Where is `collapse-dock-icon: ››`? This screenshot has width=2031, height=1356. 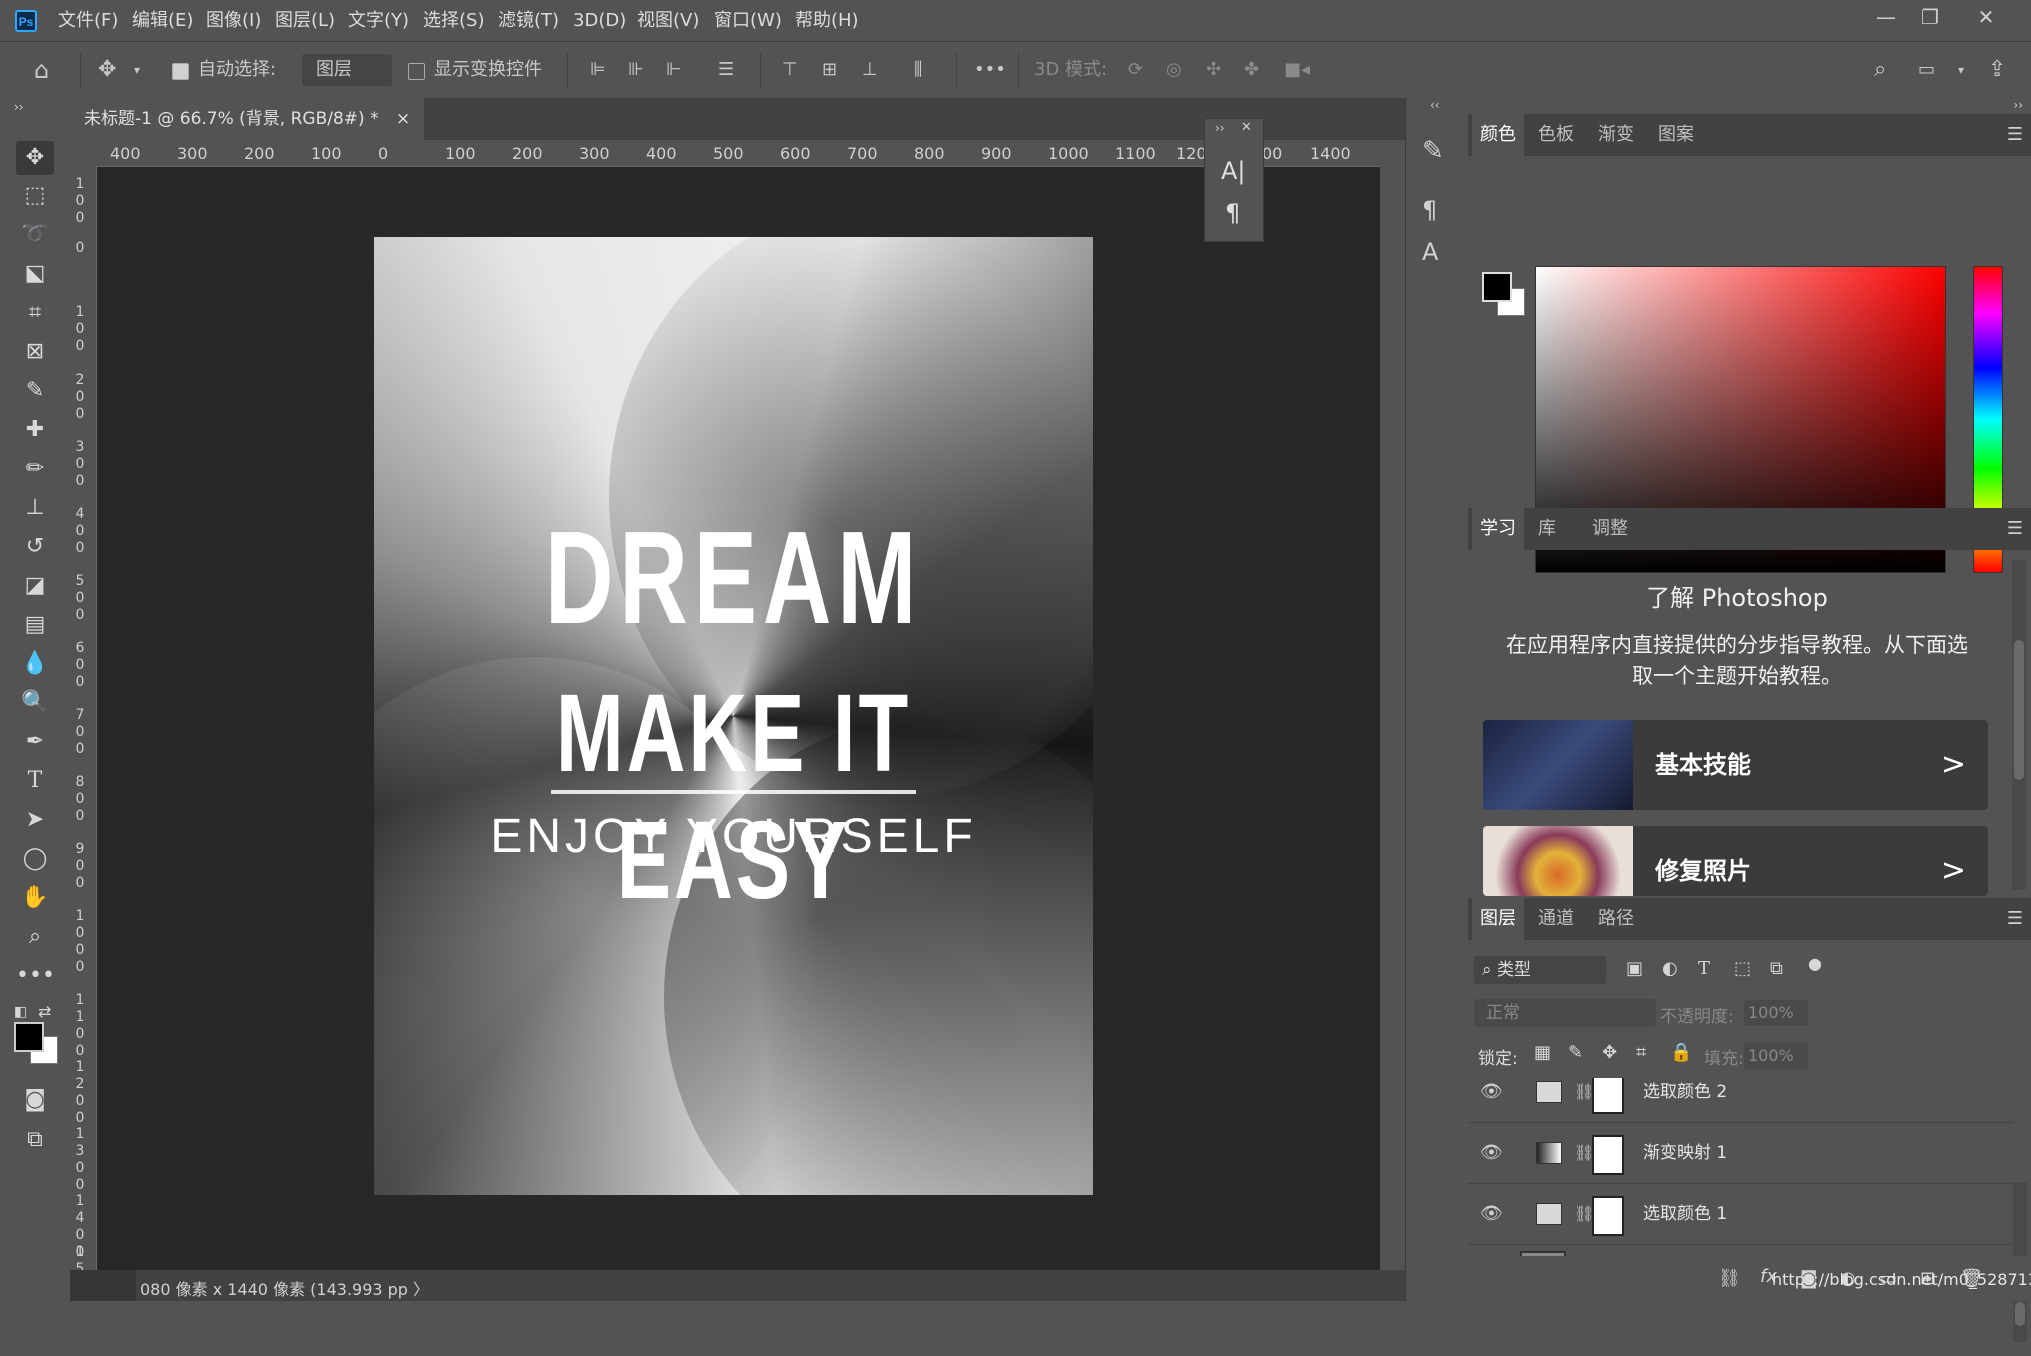 collapse-dock-icon: ›› is located at coordinates (2018, 105).